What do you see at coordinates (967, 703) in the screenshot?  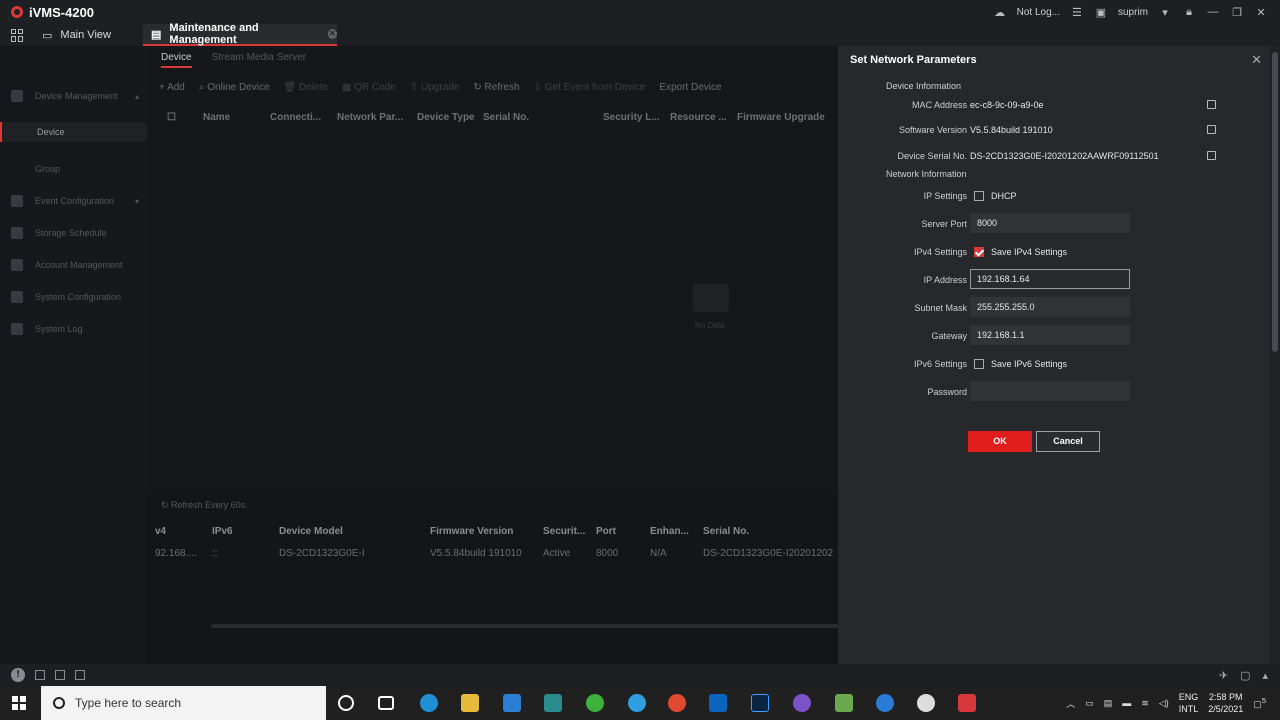 I see `ivms-taskbar-icon` at bounding box center [967, 703].